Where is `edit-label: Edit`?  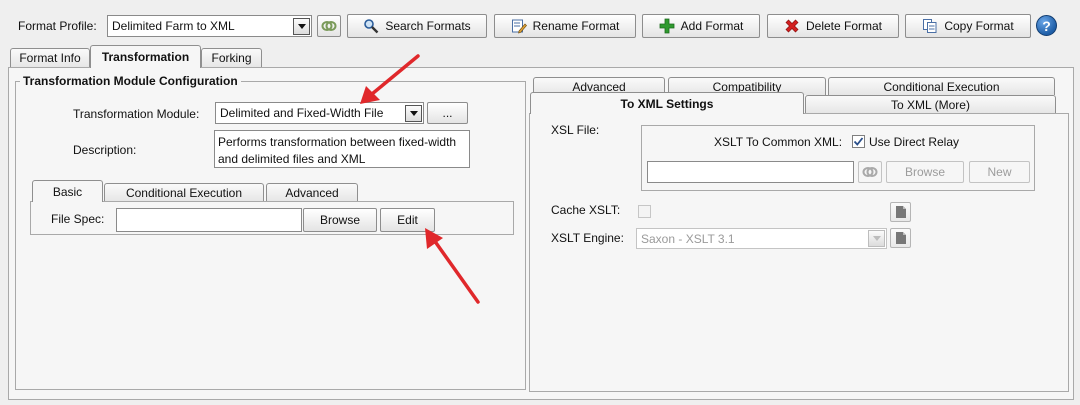 edit-label: Edit is located at coordinates (407, 220).